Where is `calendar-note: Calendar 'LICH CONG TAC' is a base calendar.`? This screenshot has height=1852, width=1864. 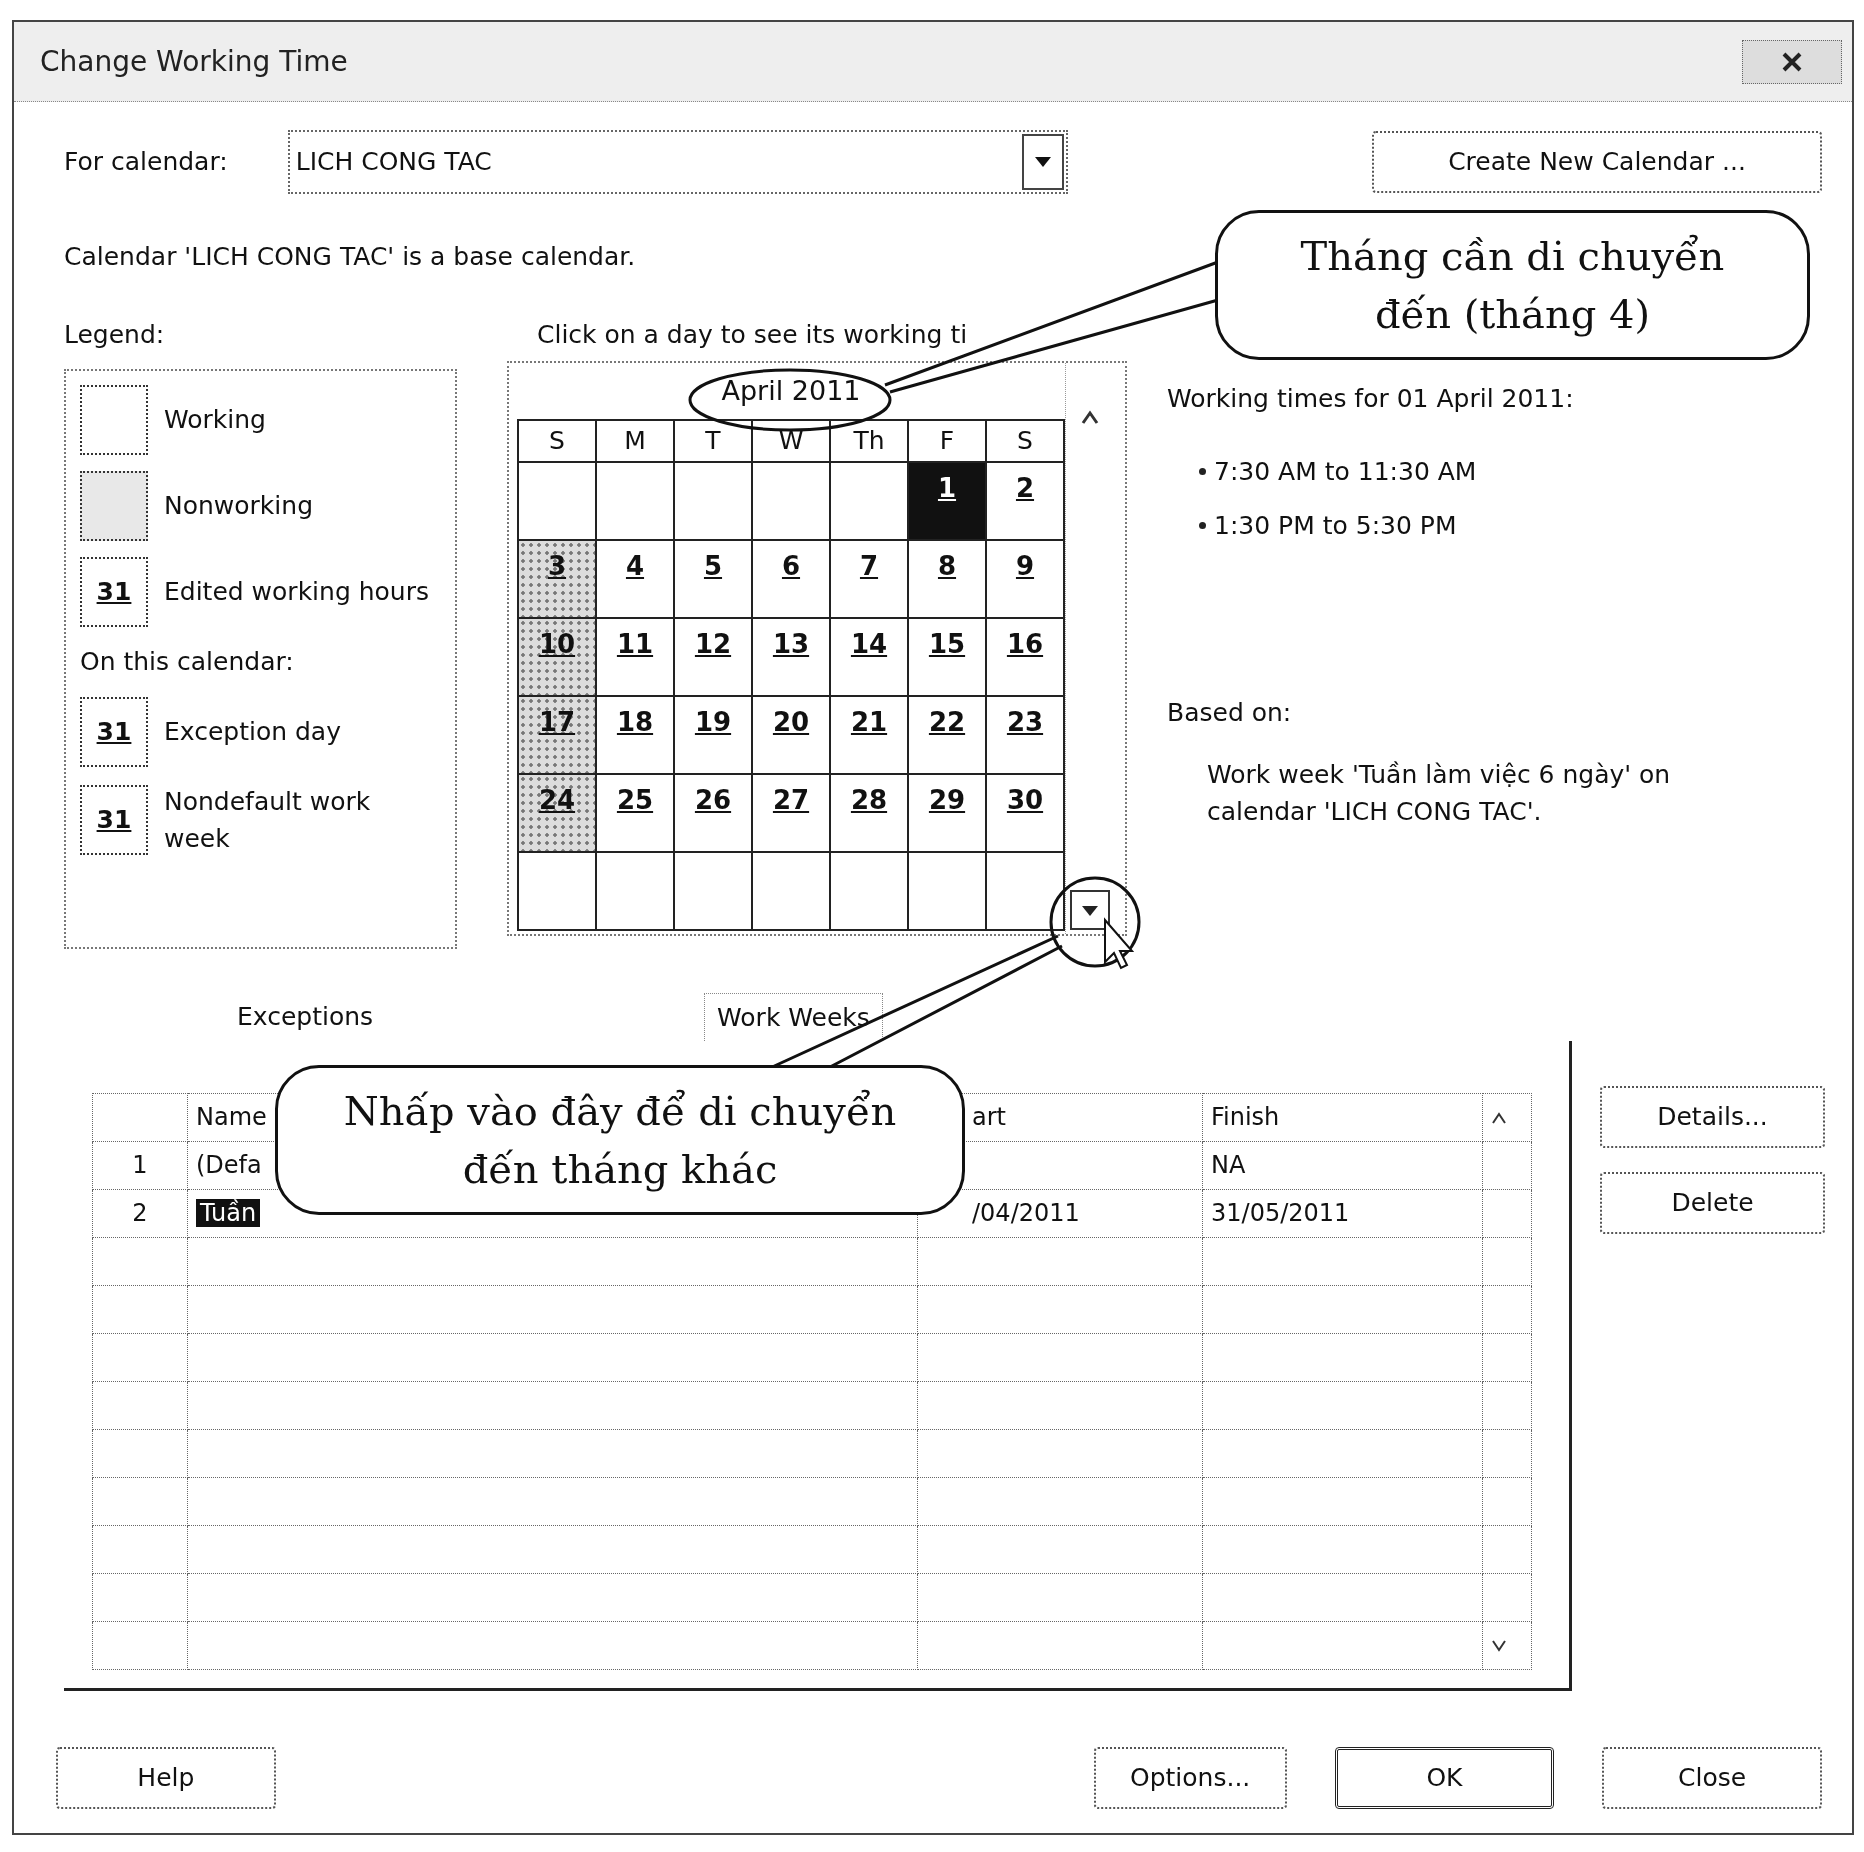
calendar-note: Calendar 'LICH CONG TAC' is a base calendar. is located at coordinates (350, 256).